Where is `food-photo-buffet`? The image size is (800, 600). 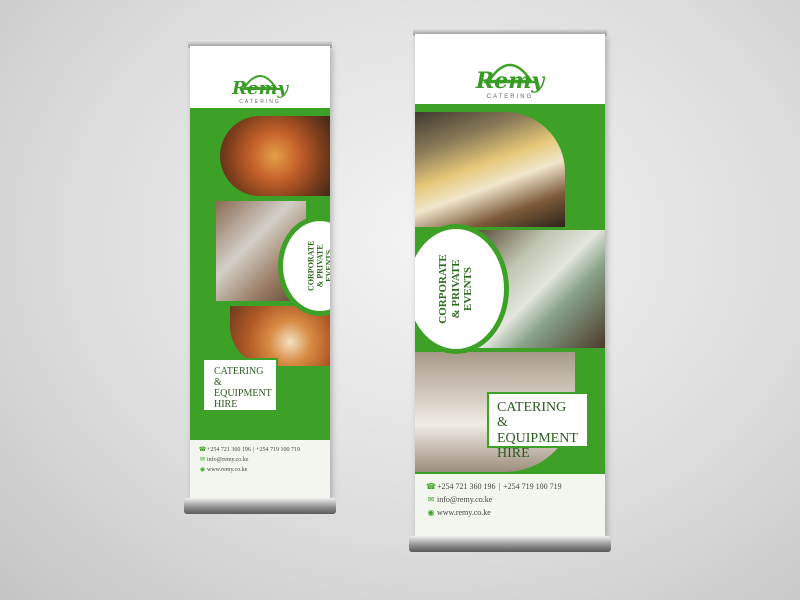 food-photo-buffet is located at coordinates (490, 169).